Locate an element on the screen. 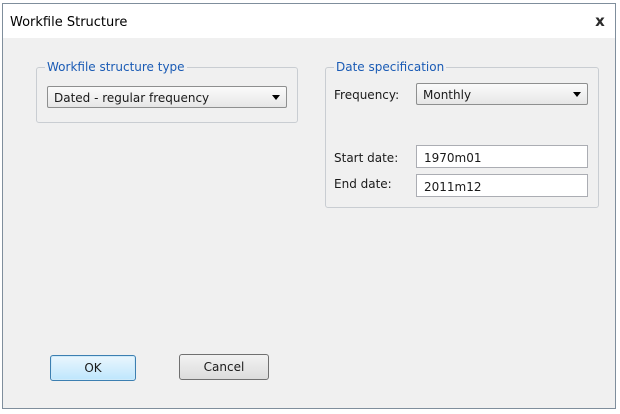 The width and height of the screenshot is (620, 414). date-specification-legend: Date specification is located at coordinates (390, 67).